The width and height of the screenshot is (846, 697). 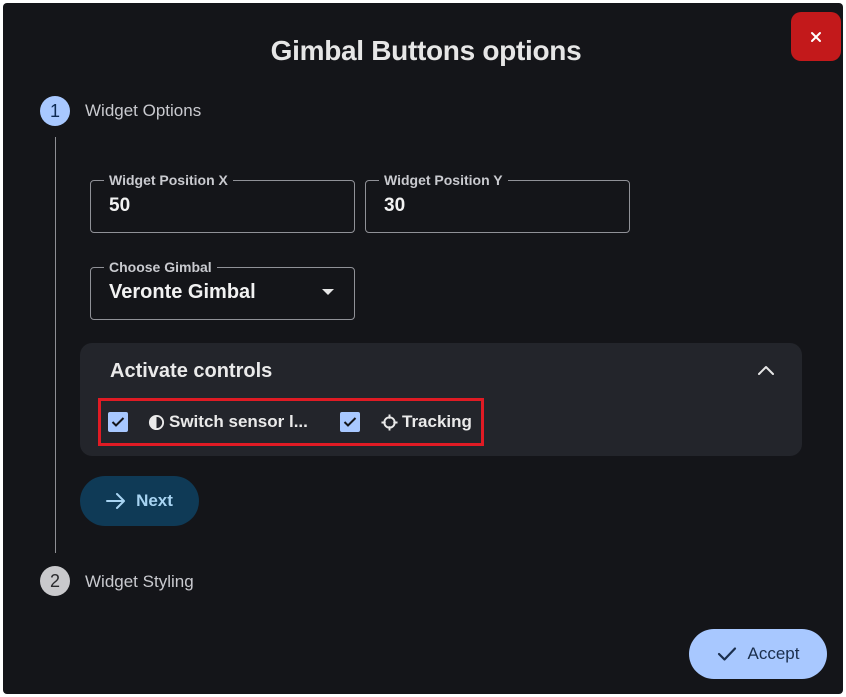 What do you see at coordinates (160, 267) in the screenshot?
I see `choose-gimbal-label: Choose Gimbal` at bounding box center [160, 267].